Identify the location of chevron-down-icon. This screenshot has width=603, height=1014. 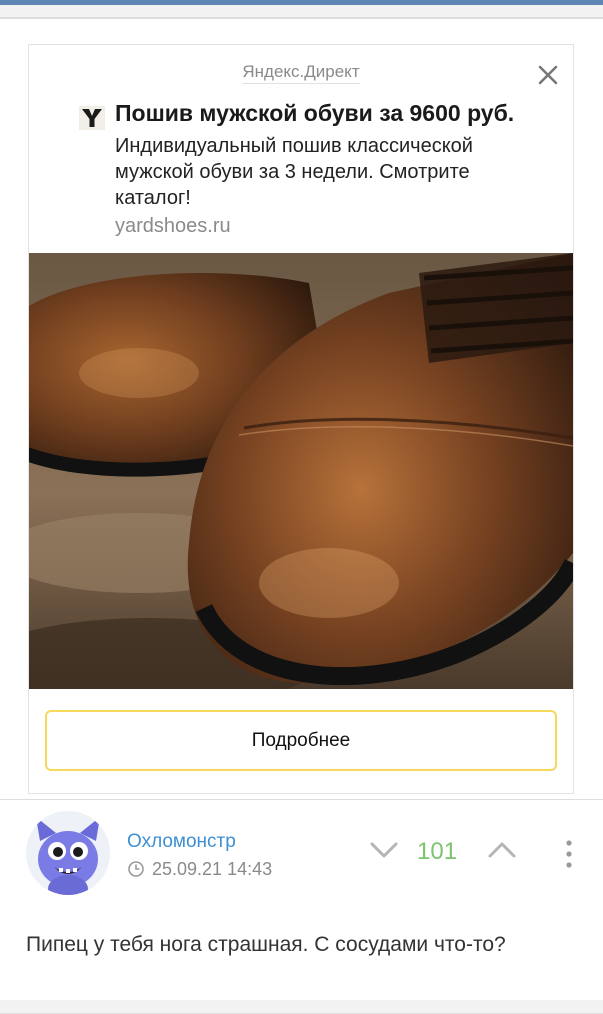
(384, 850).